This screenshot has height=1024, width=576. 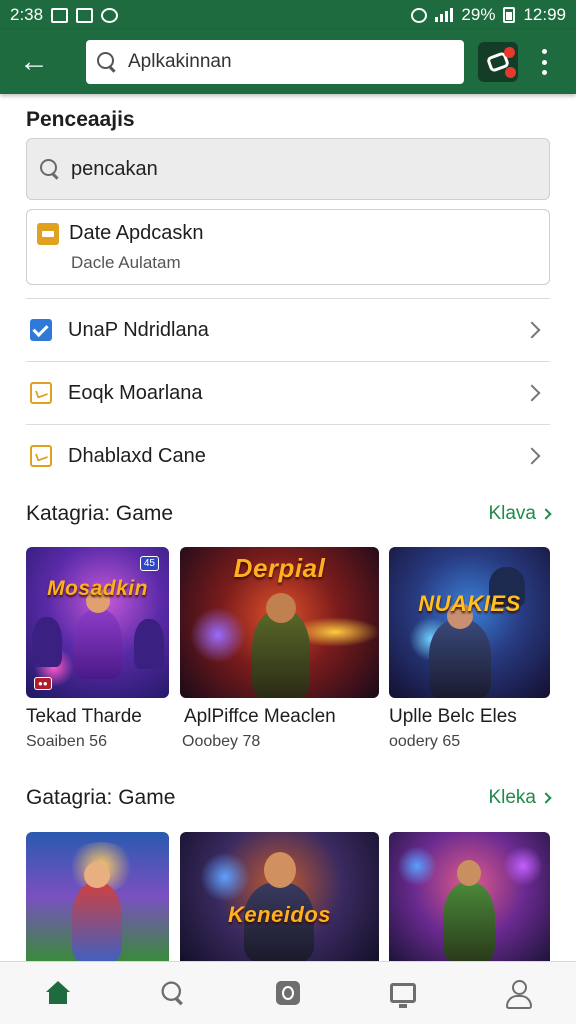 I want to click on rating-badge-icon: ●●, so click(x=43, y=683).